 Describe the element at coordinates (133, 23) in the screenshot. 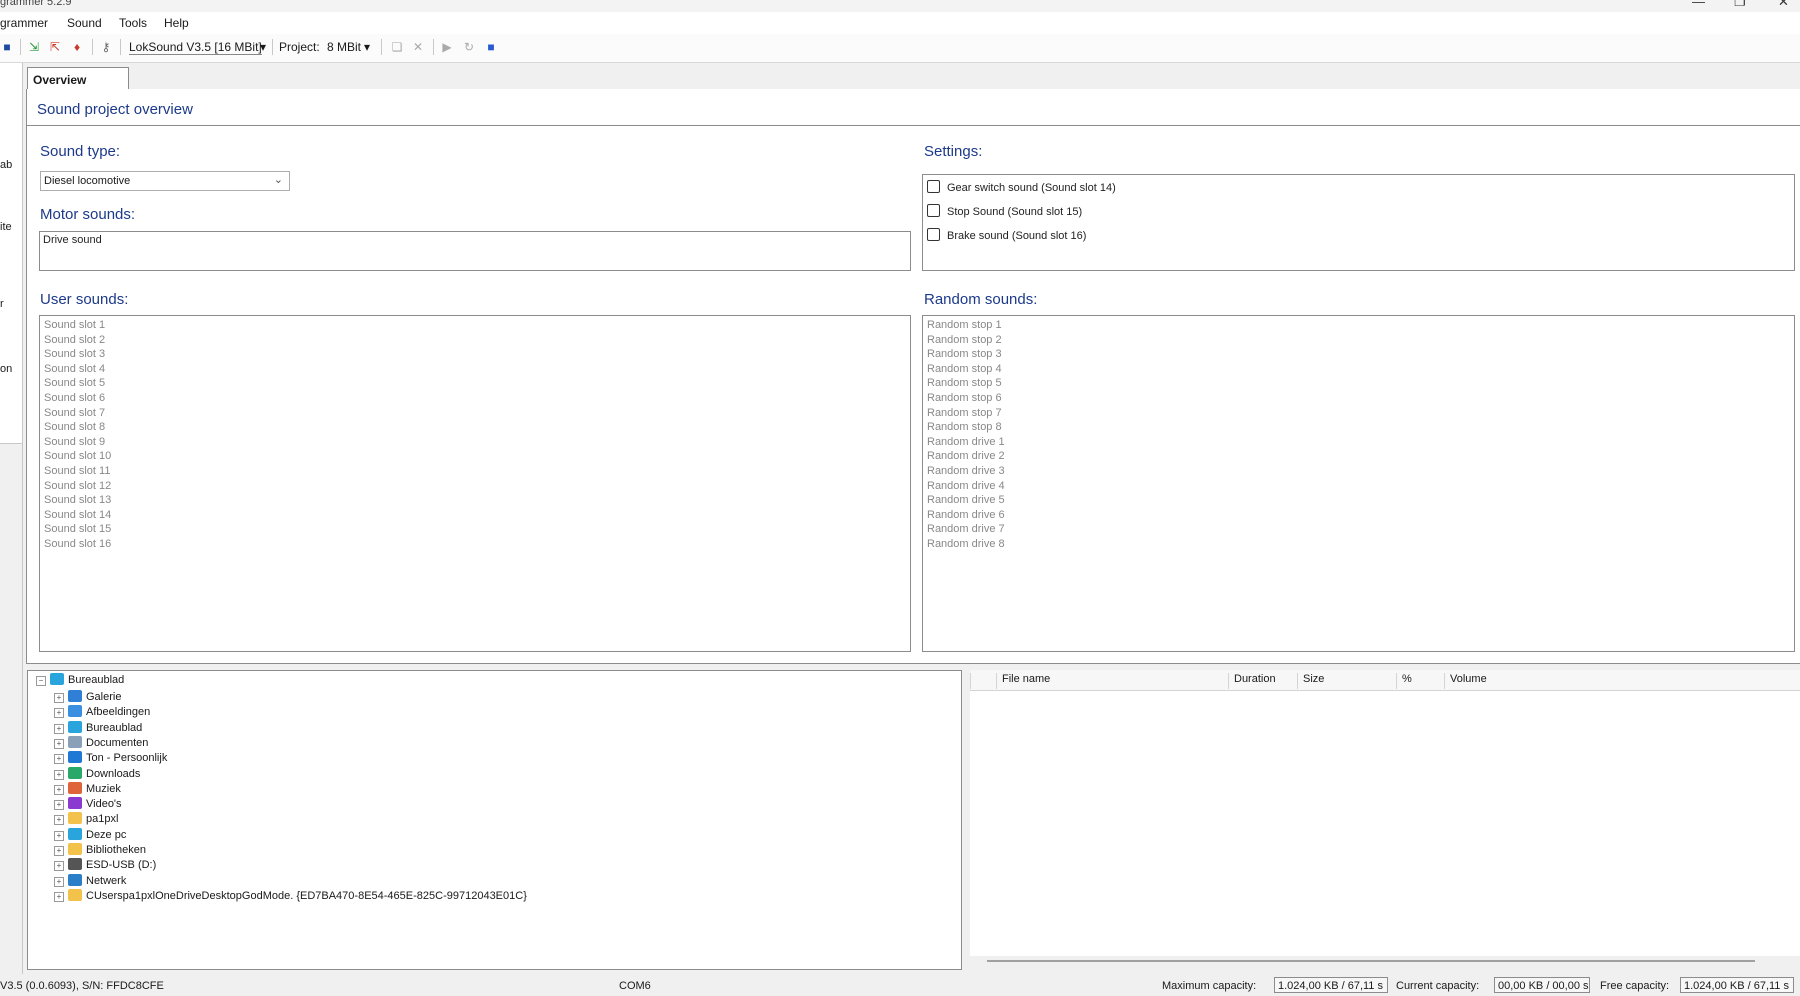

I see `menu-tools: Tools` at that location.